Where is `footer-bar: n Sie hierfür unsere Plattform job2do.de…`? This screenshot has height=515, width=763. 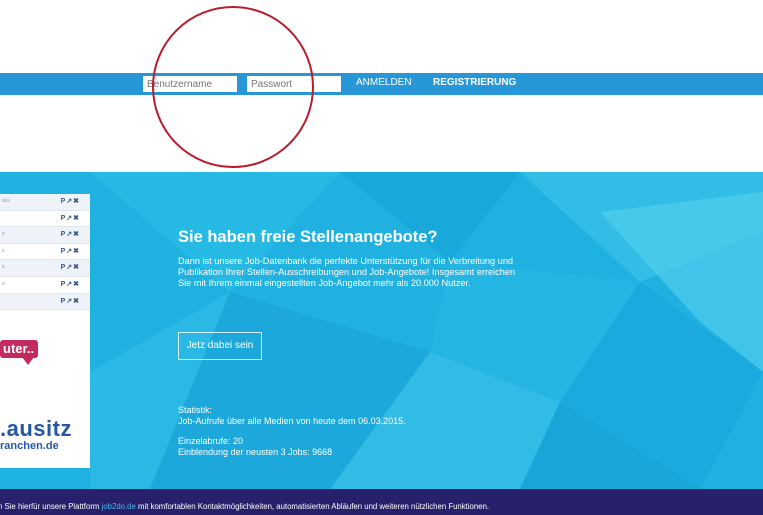 footer-bar: n Sie hierfür unsere Plattform job2do.de… is located at coordinates (381, 502).